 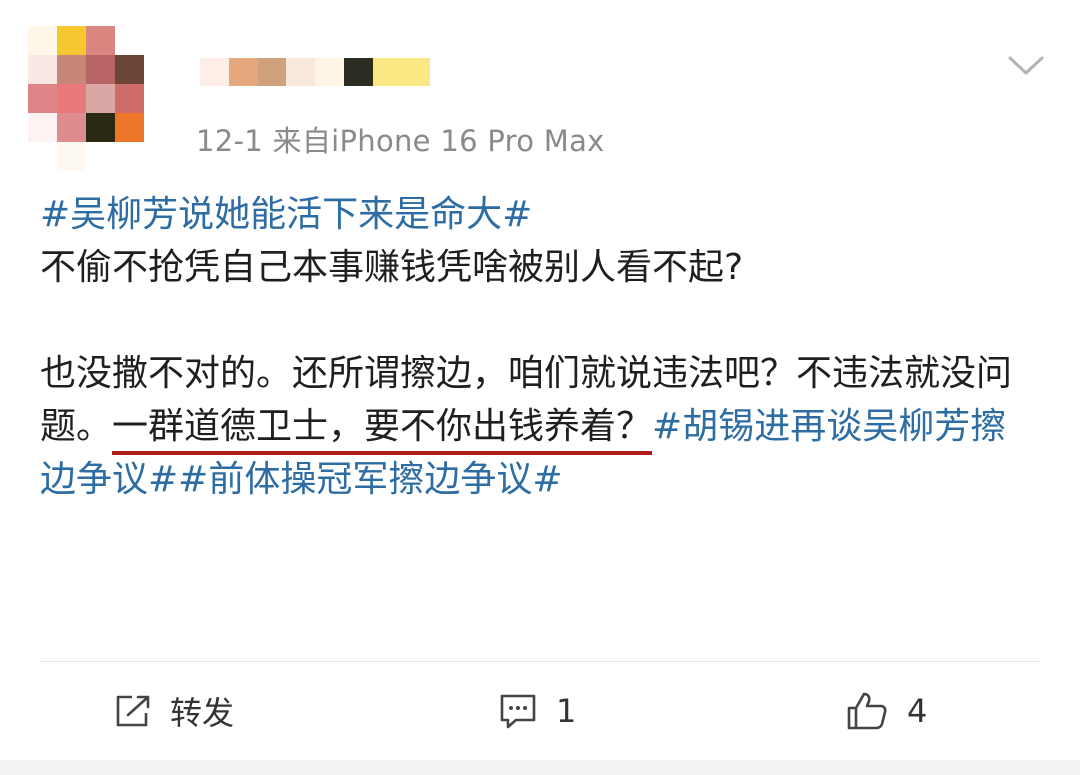 I want to click on like-icon, so click(x=867, y=711).